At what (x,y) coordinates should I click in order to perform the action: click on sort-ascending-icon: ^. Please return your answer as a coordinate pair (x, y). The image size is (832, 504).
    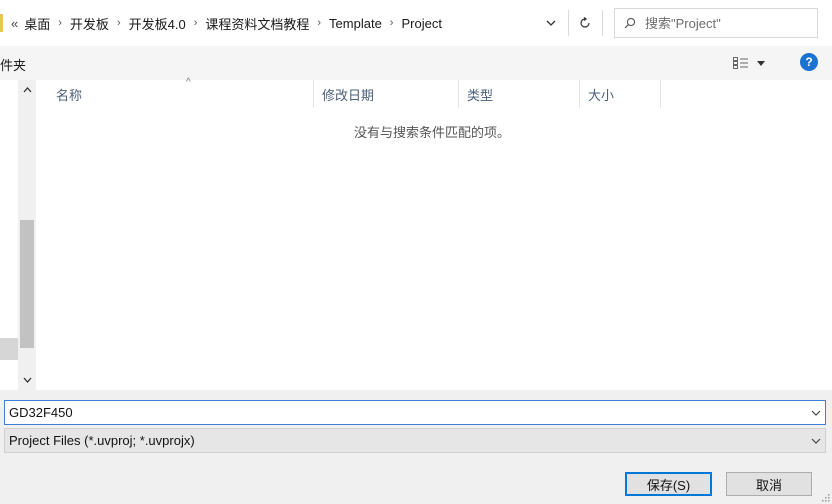
    Looking at the image, I should click on (188, 82).